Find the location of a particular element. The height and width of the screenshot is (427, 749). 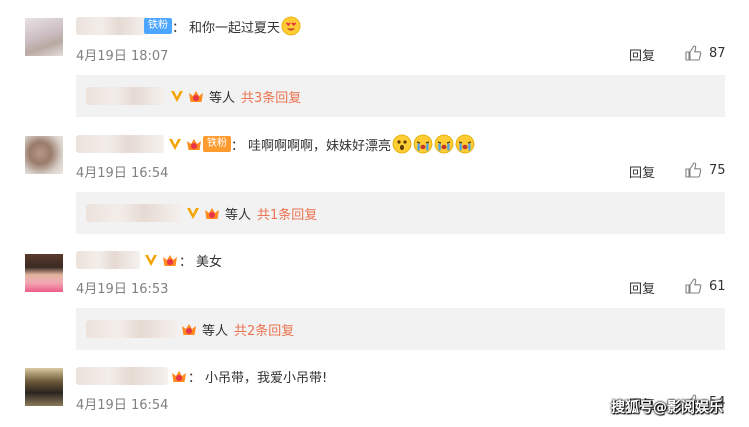

like-button: 61 is located at coordinates (705, 286).